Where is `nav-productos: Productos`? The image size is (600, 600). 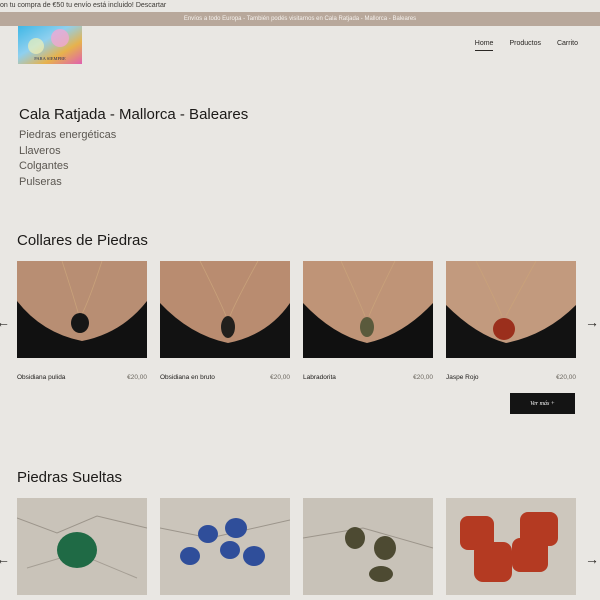 nav-productos: Productos is located at coordinates (525, 45).